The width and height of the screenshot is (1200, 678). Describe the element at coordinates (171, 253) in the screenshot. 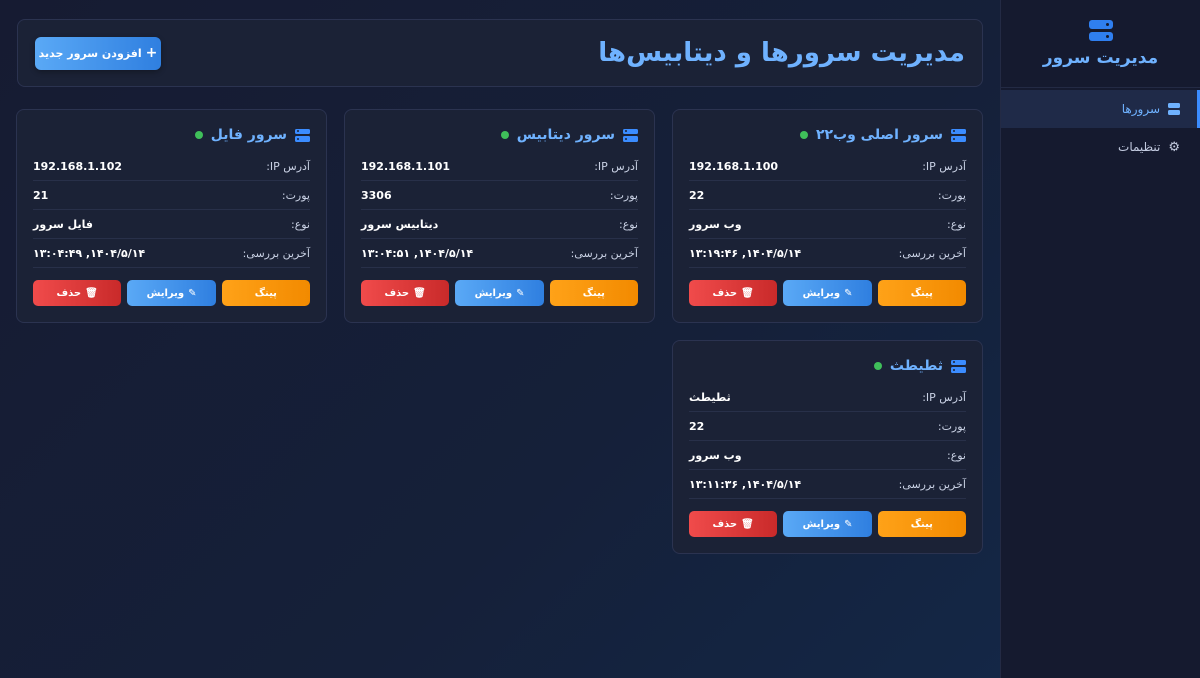

I see `info-row-last-check: آخرین بررسی: ۱۴۰۴/۵/۱۴, ۱۳:۰۴:۴۹` at that location.